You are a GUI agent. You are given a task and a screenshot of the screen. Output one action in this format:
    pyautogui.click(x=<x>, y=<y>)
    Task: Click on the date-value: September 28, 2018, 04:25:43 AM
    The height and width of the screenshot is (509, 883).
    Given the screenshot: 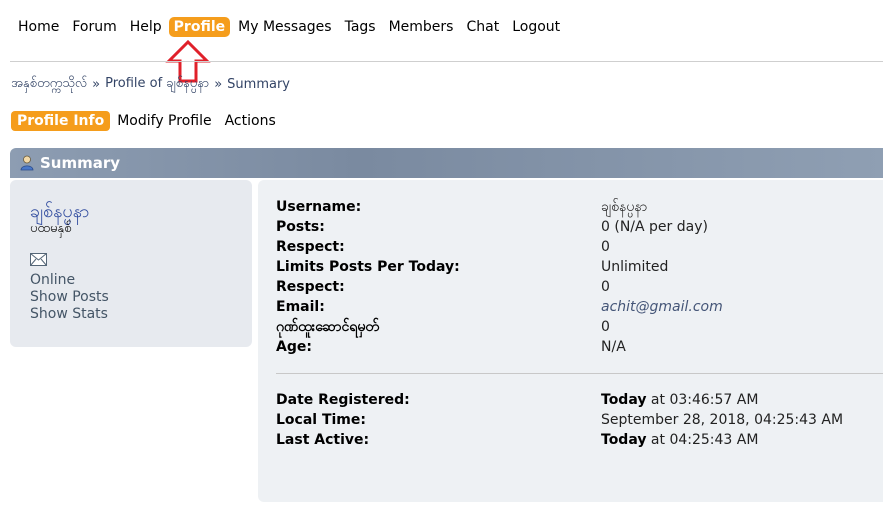 What is the action you would take?
    pyautogui.click(x=722, y=420)
    